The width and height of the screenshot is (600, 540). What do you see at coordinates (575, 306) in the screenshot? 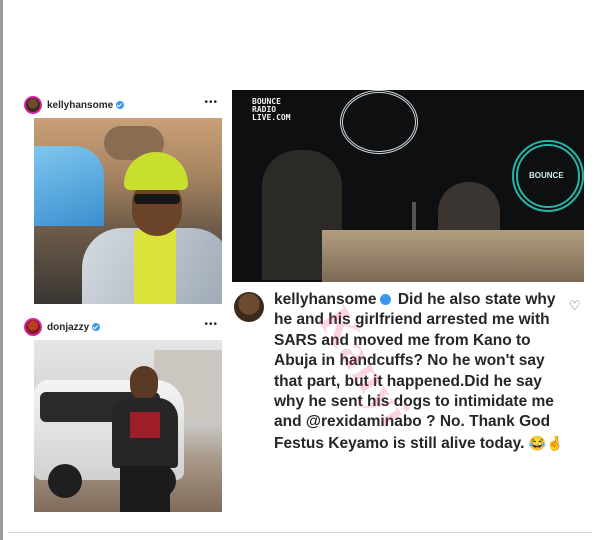
I see `heart-icon: ♡` at bounding box center [575, 306].